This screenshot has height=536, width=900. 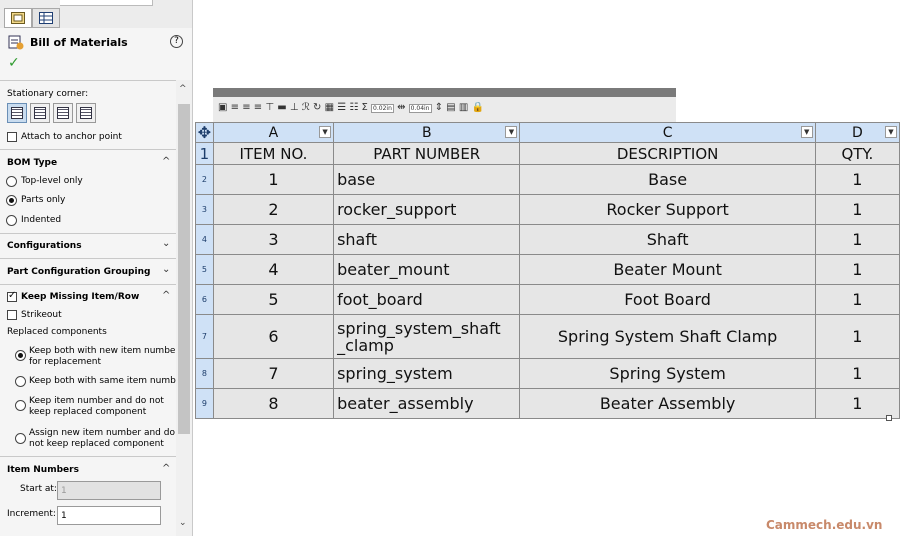 I want to click on replace-option-1-radio, so click(x=20, y=355).